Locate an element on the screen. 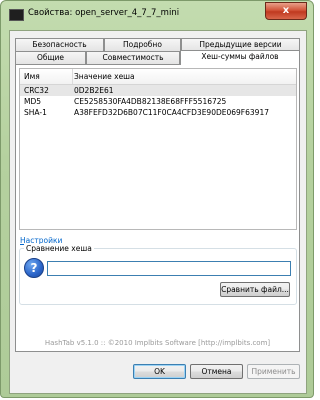 This screenshot has width=320, height=400. close-button: x is located at coordinates (286, 11).